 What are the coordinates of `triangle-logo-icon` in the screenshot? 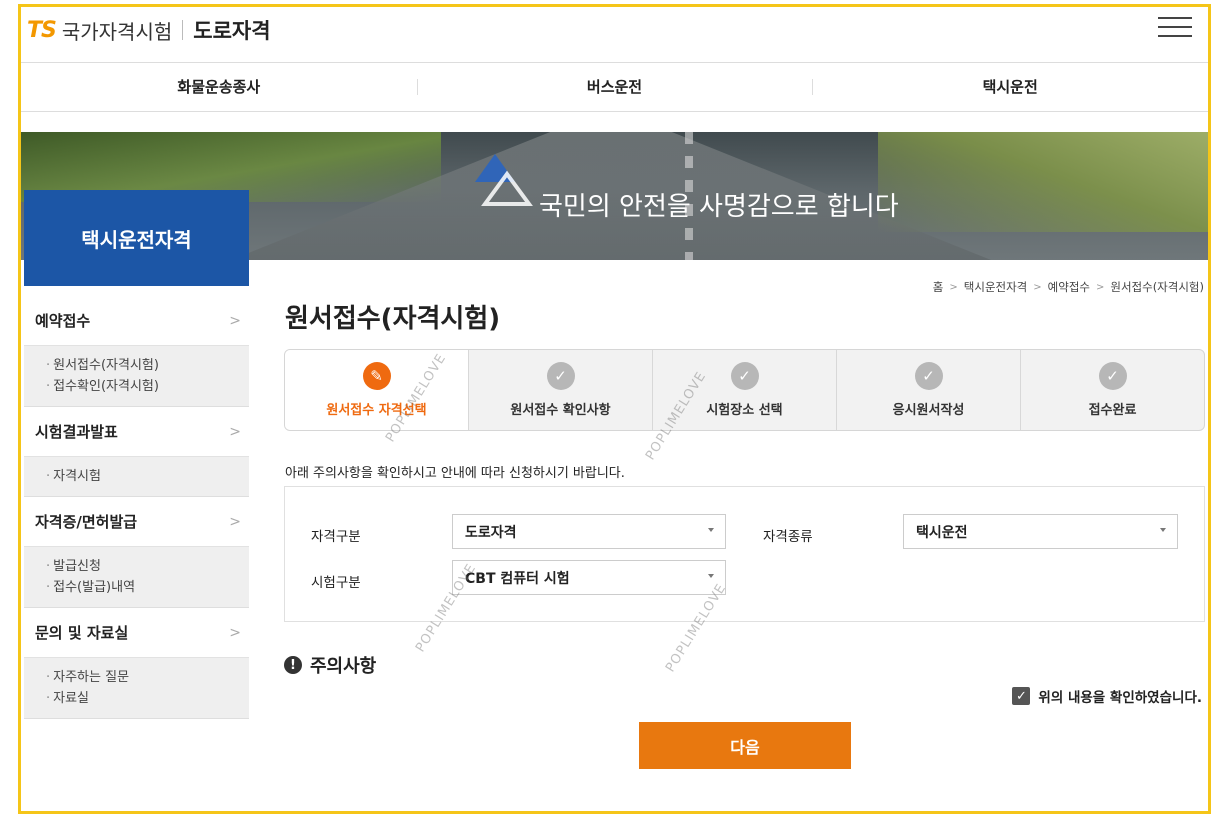 It's located at (504, 180).